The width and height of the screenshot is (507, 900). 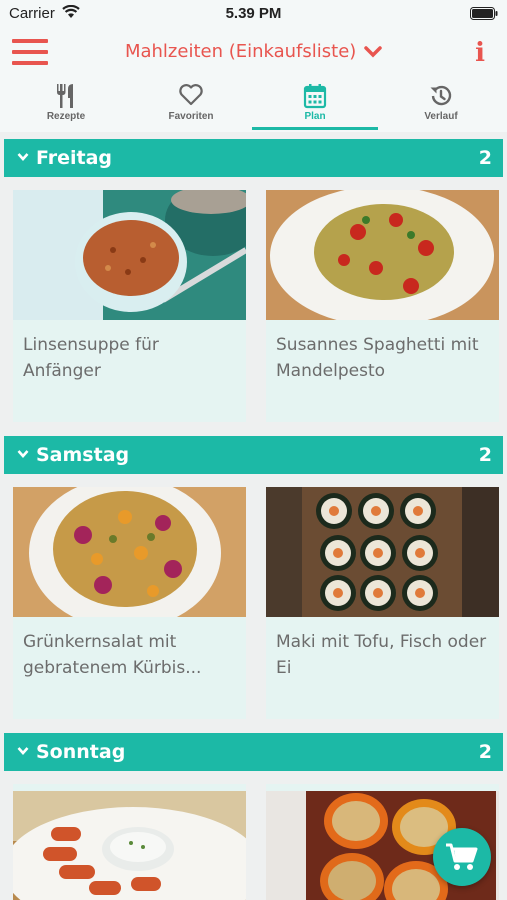 What do you see at coordinates (377, 358) in the screenshot?
I see `recipe-title: Susannes Spaghetti mit Mandelpesto` at bounding box center [377, 358].